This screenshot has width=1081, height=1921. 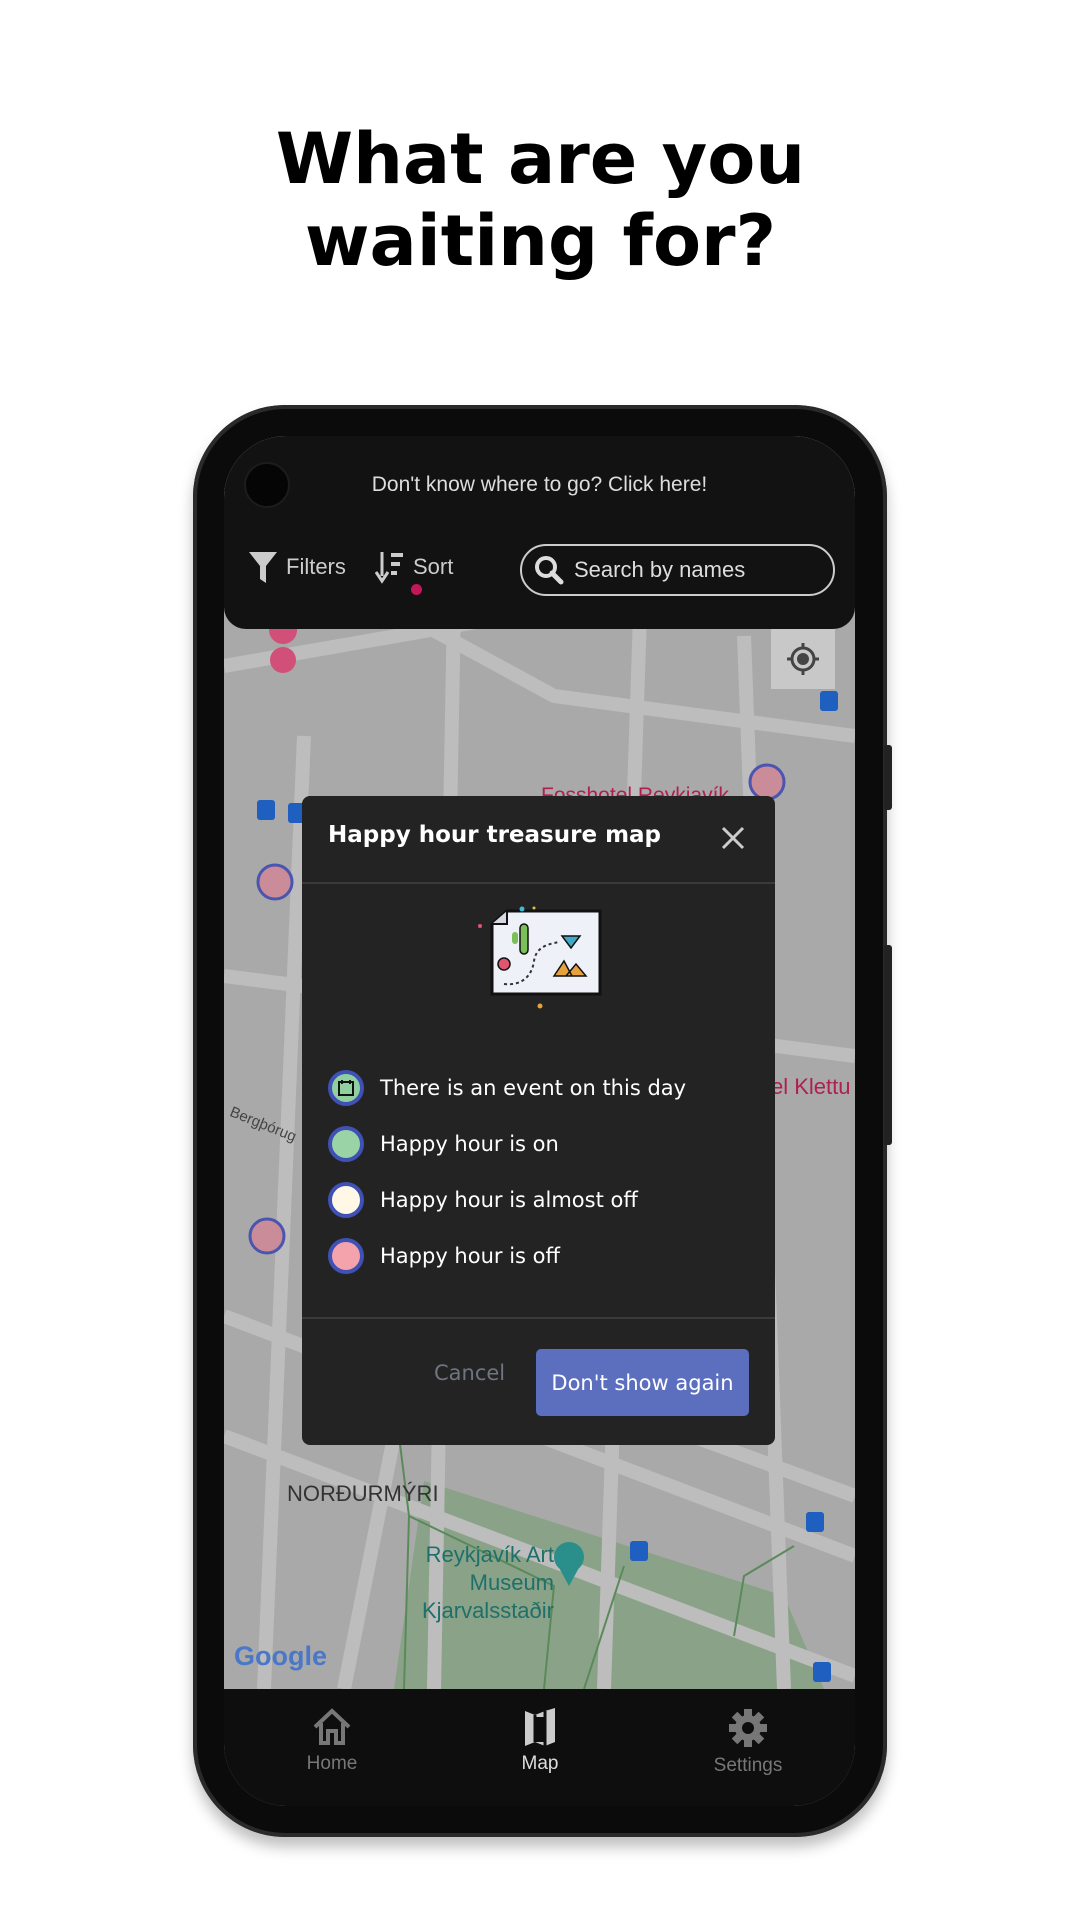 I want to click on sort-active-indicator, so click(x=416, y=589).